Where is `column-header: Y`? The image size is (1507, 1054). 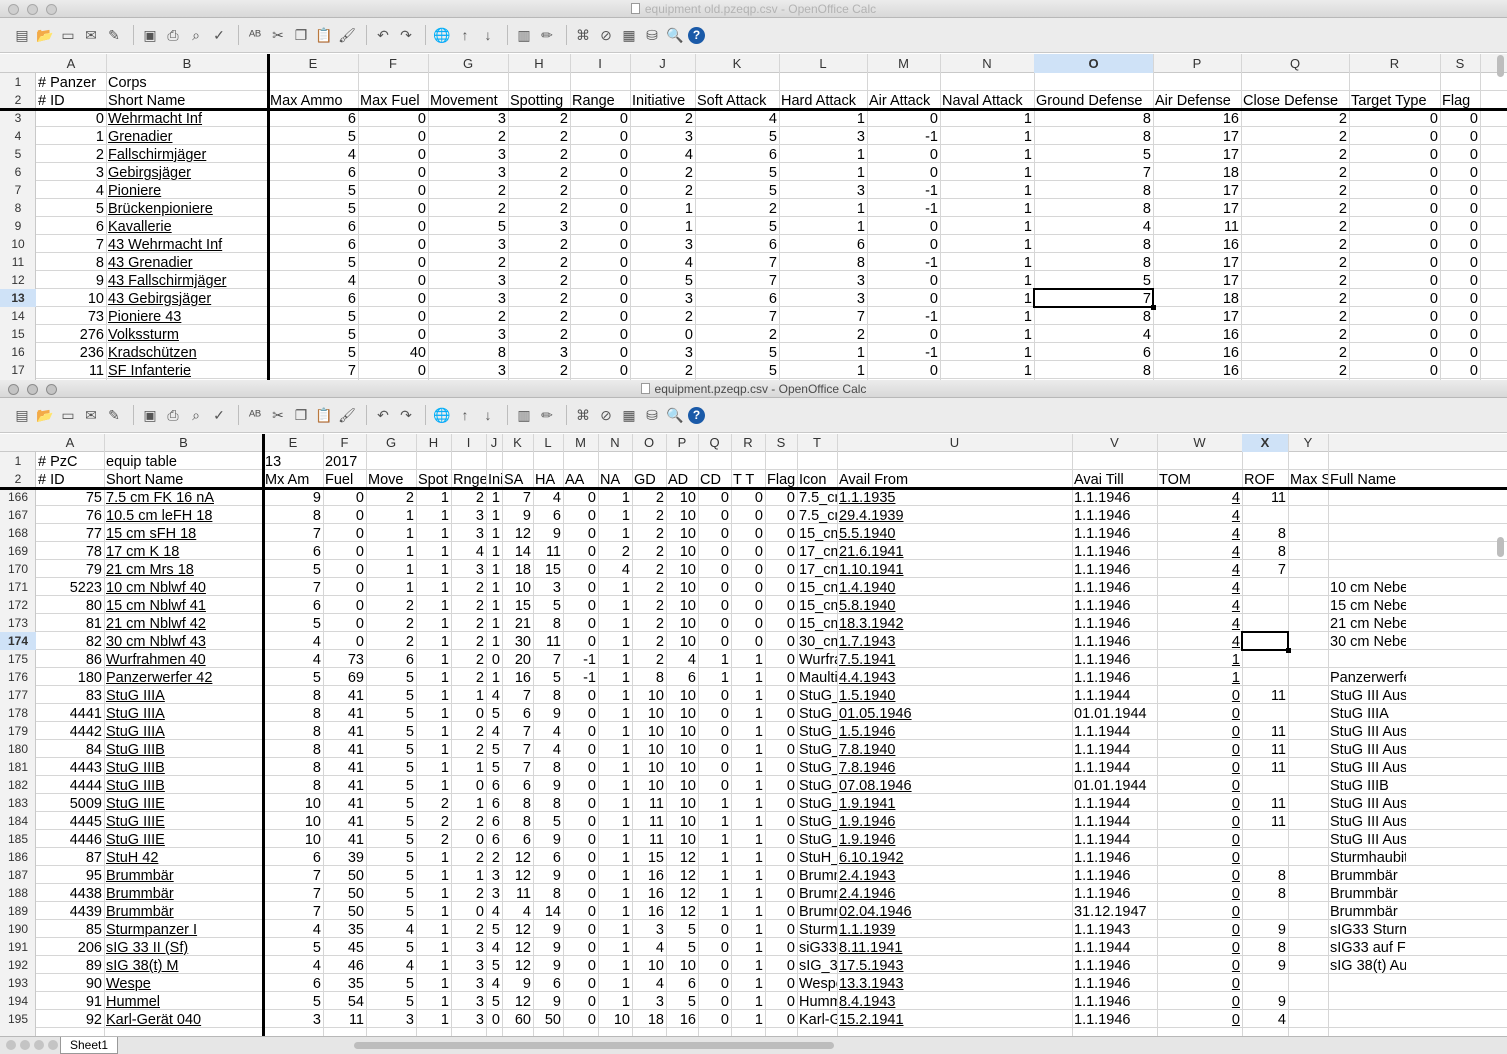
column-header: Y is located at coordinates (1308, 443).